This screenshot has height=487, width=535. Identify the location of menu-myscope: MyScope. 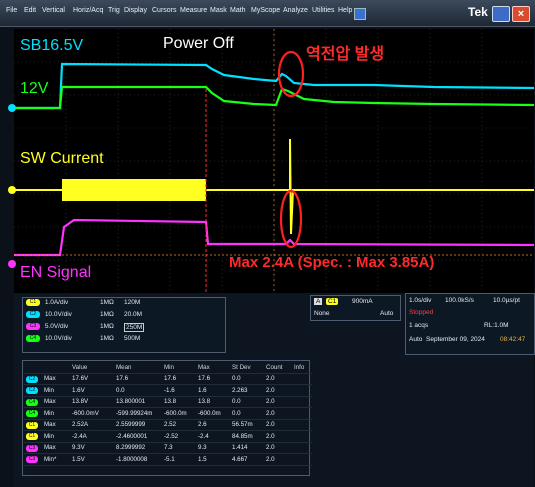
(265, 10).